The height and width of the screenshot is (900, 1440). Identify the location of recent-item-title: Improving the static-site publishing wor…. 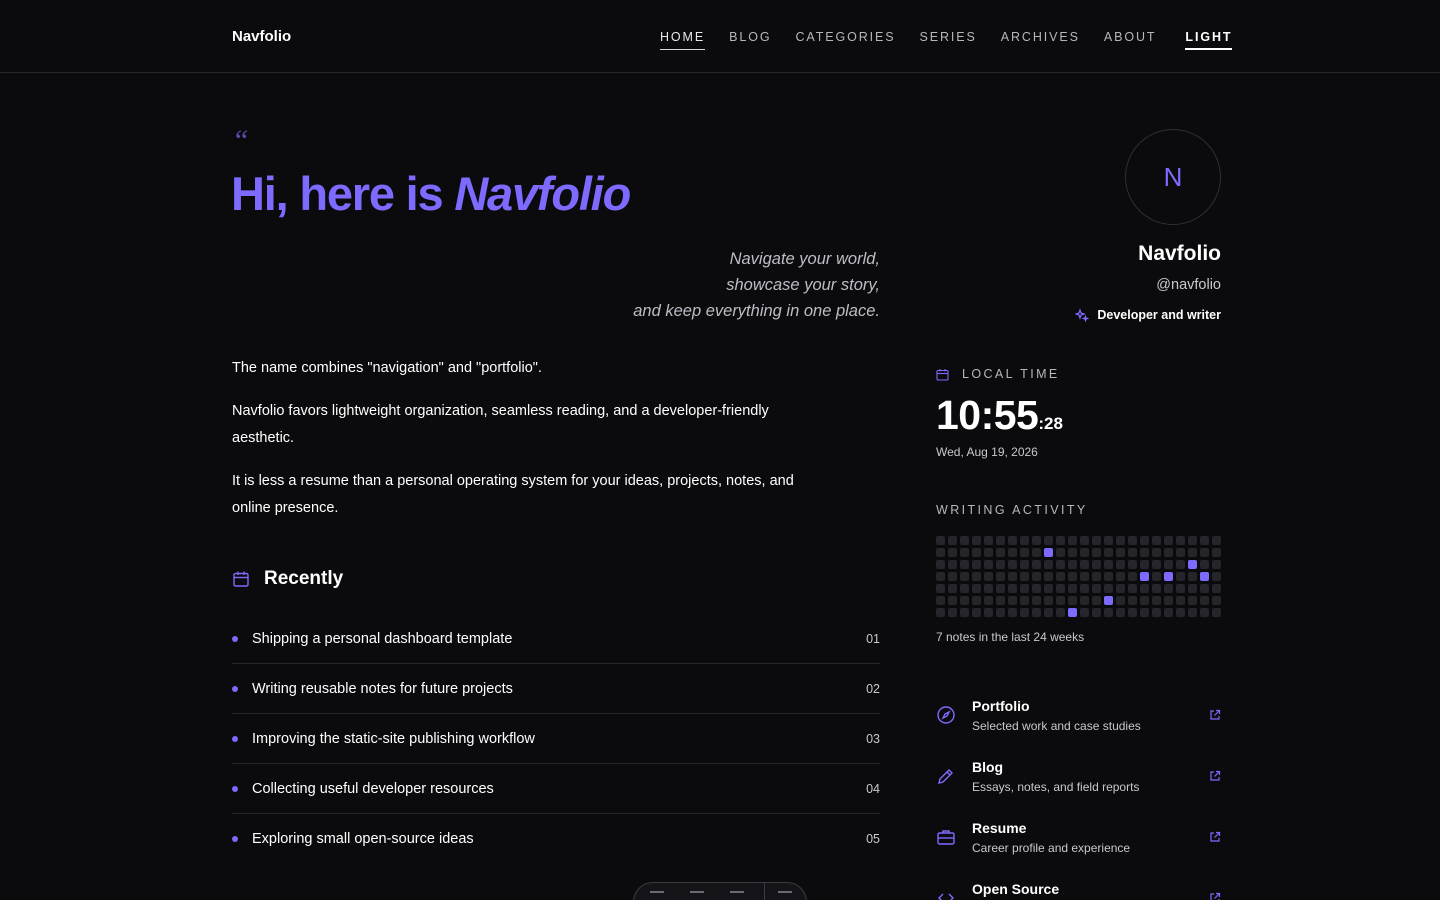
(393, 738).